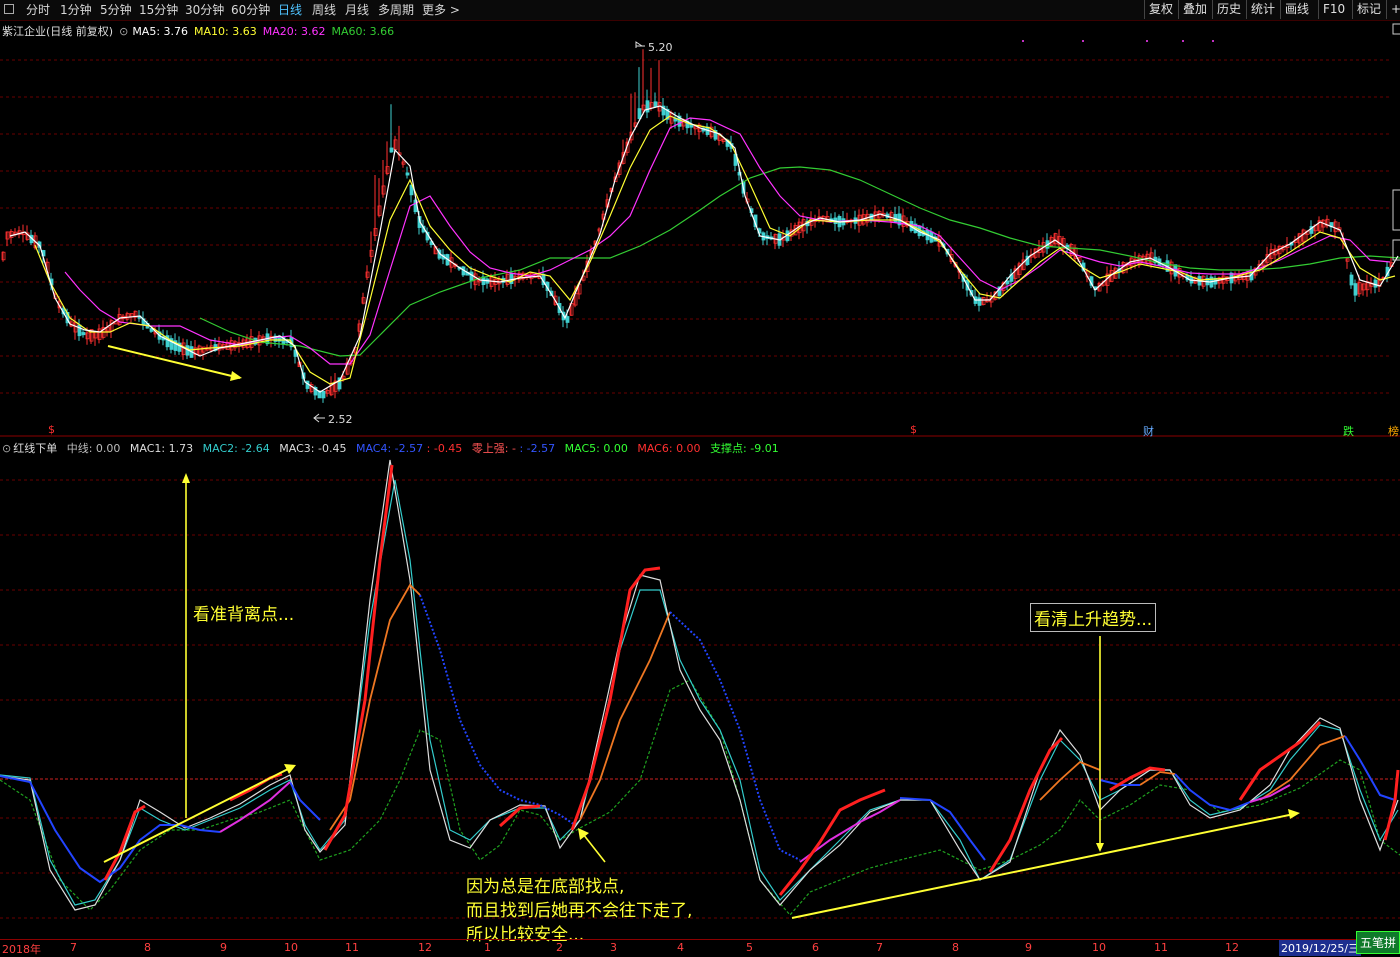 Image resolution: width=1400 pixels, height=957 pixels. What do you see at coordinates (1396, 210) in the screenshot?
I see `scroll-handle-mid` at bounding box center [1396, 210].